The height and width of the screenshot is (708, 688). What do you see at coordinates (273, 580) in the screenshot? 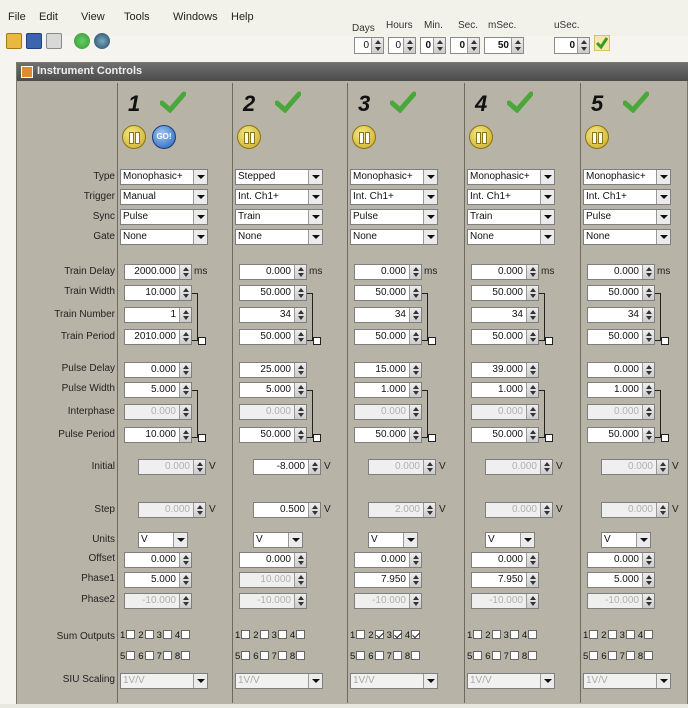
I see `phase1-field: 10.000` at bounding box center [273, 580].